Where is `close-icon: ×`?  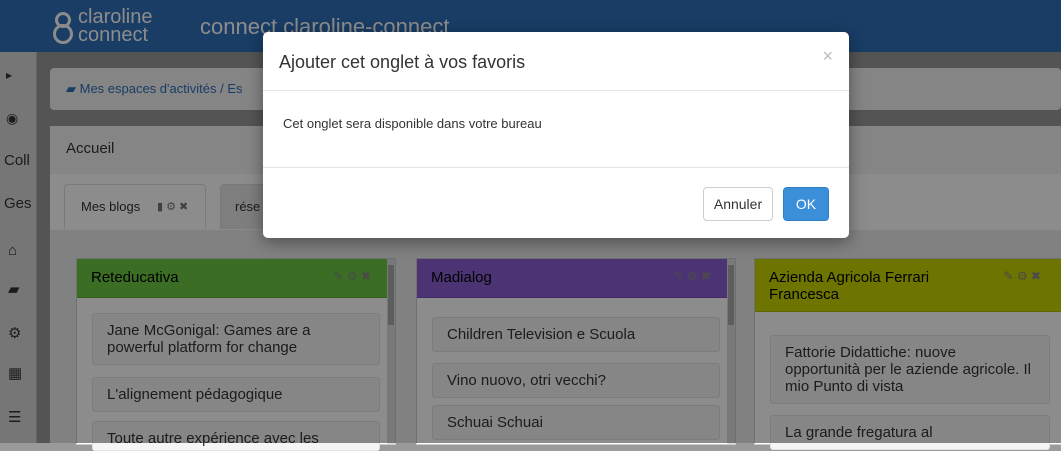 close-icon: × is located at coordinates (827, 56).